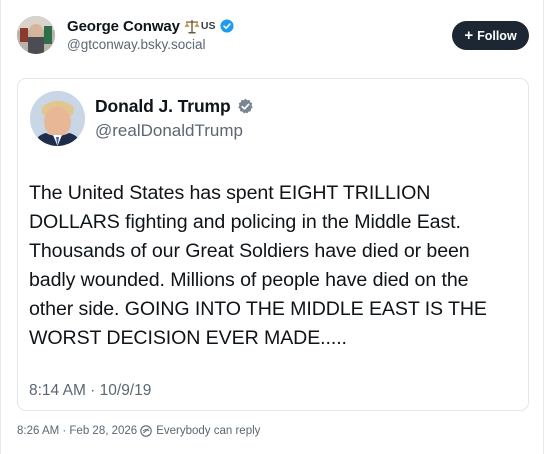 Image resolution: width=544 pixels, height=454 pixels. Describe the element at coordinates (192, 26) in the screenshot. I see `scales-of-justice-icon` at that location.